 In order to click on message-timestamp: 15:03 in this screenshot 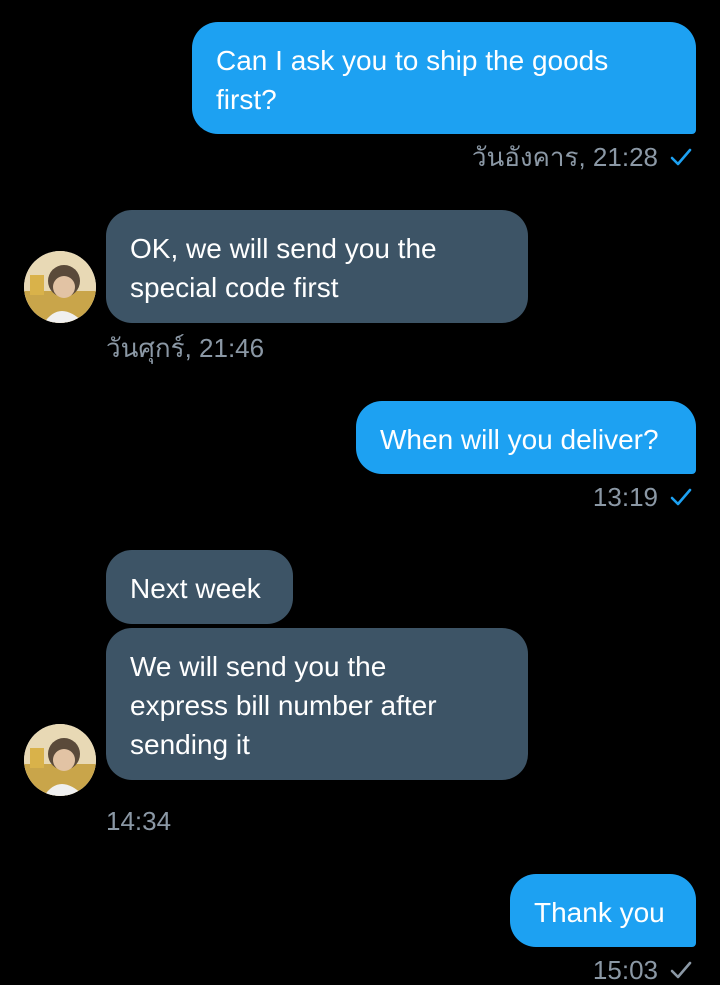, I will do `click(642, 970)`.